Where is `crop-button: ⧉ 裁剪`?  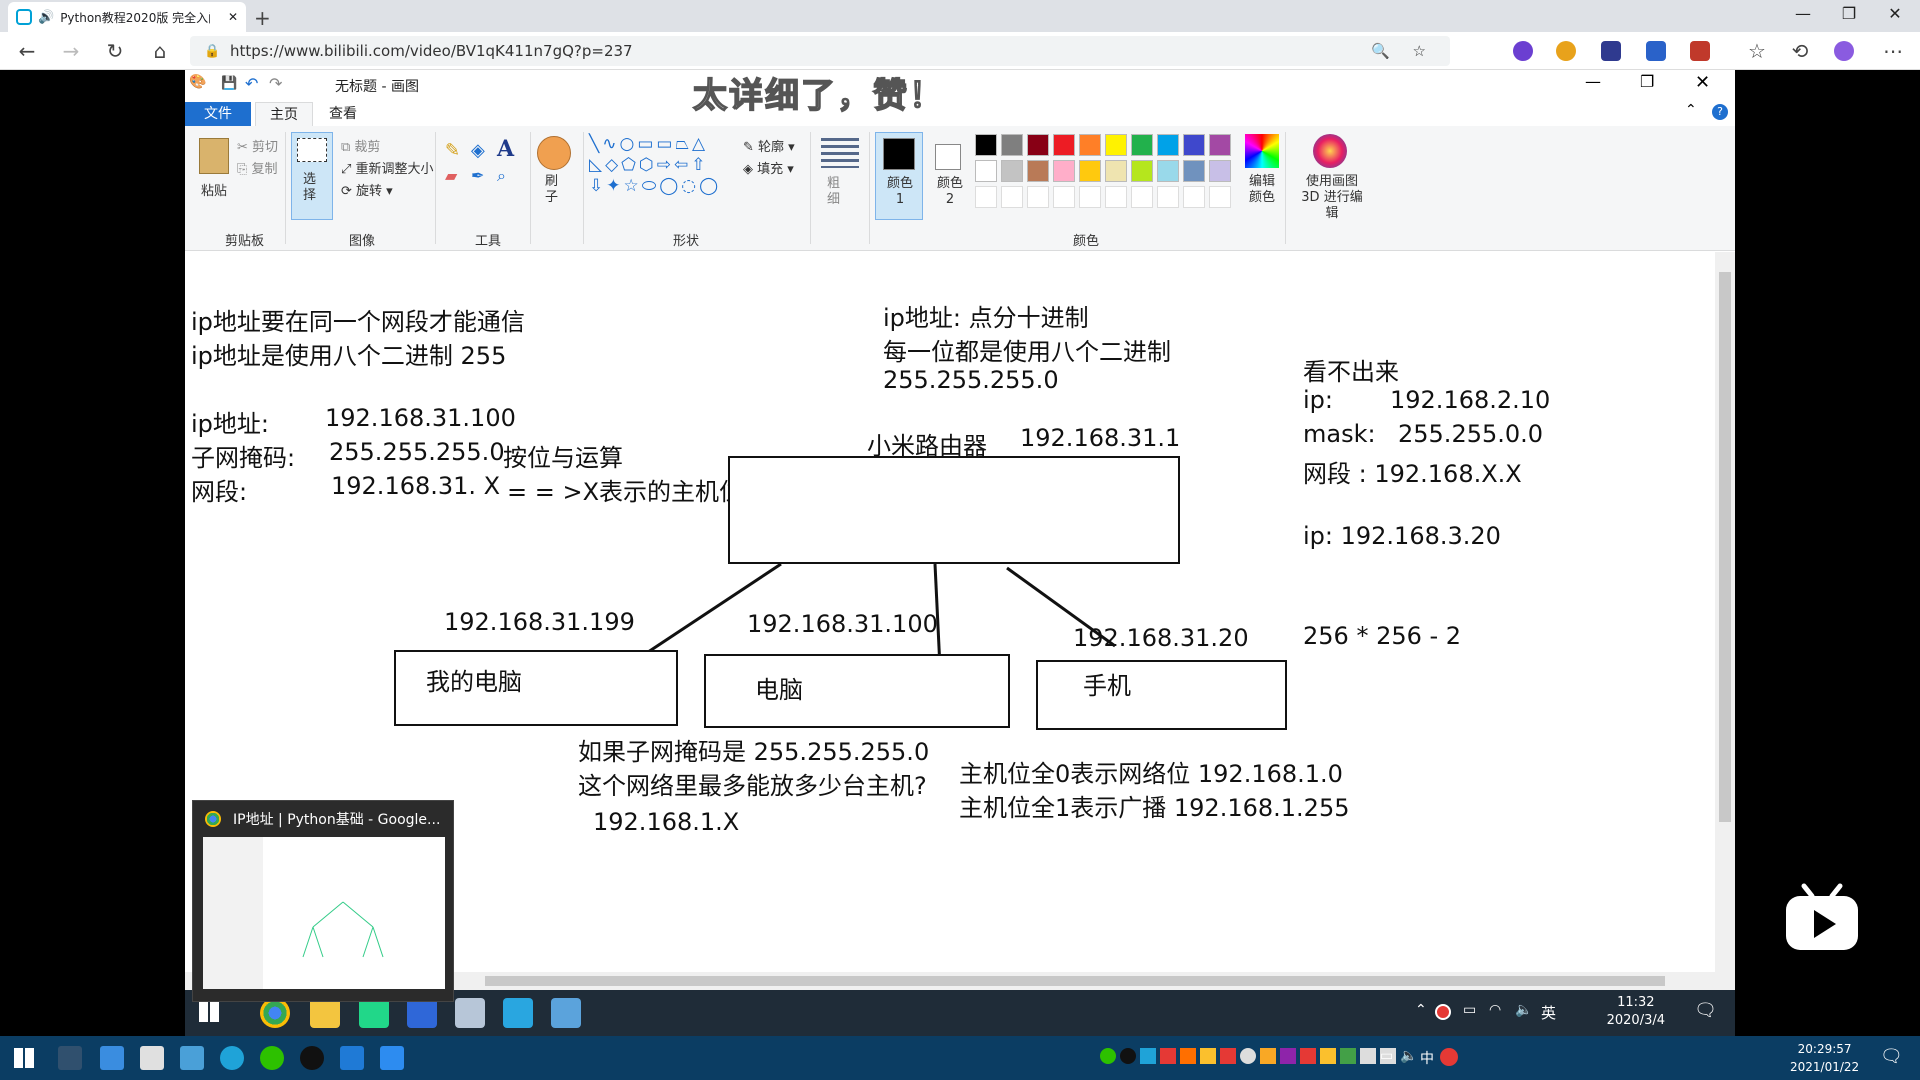 crop-button: ⧉ 裁剪 is located at coordinates (360, 145).